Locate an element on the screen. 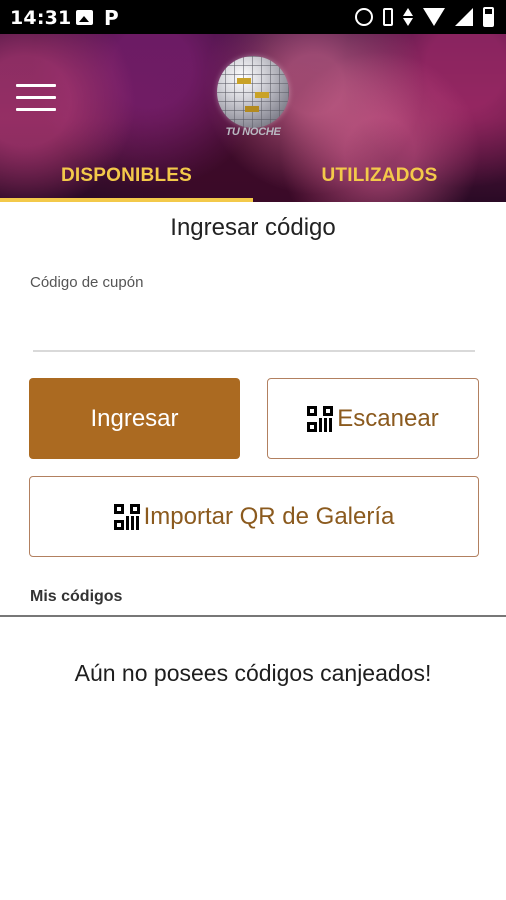 This screenshot has height=900, width=506. status-bar: 14:31 P is located at coordinates (253, 17).